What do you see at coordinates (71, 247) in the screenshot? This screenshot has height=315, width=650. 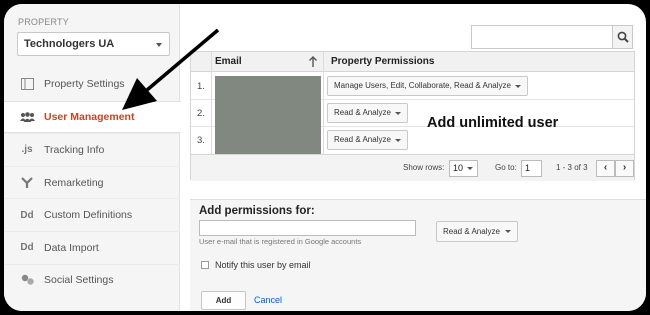 I see `sidebar-item-label: Data Import` at bounding box center [71, 247].